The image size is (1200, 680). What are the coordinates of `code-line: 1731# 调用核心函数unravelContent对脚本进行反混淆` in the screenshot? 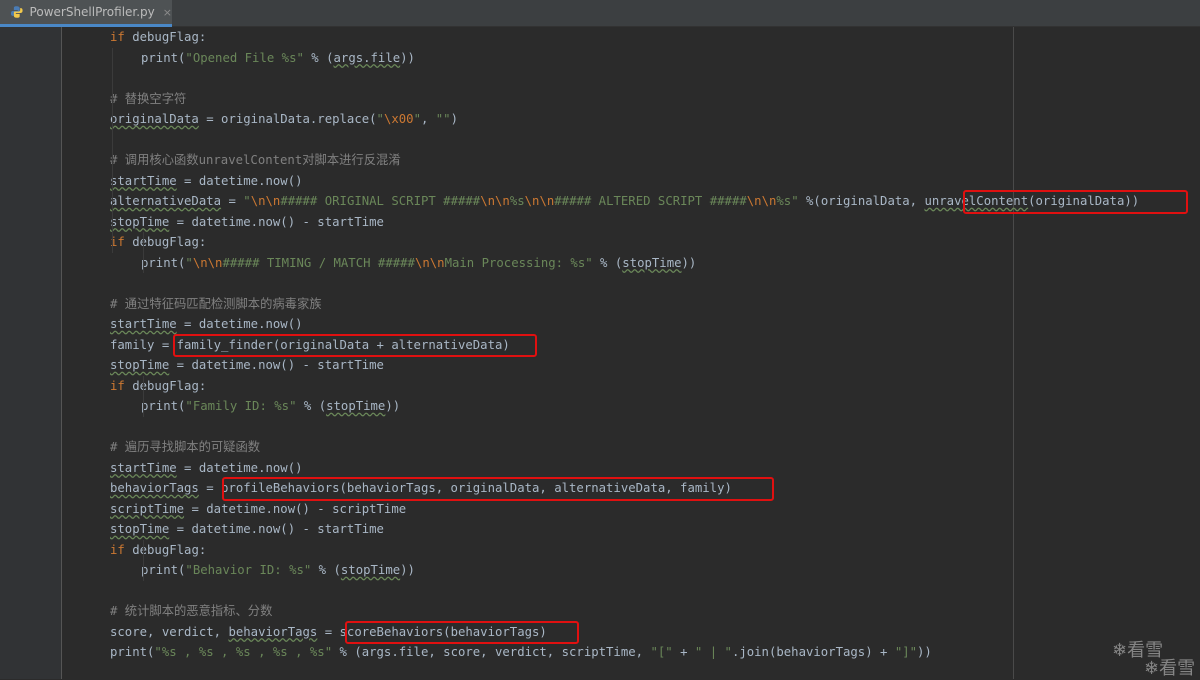 It's located at (631, 160).